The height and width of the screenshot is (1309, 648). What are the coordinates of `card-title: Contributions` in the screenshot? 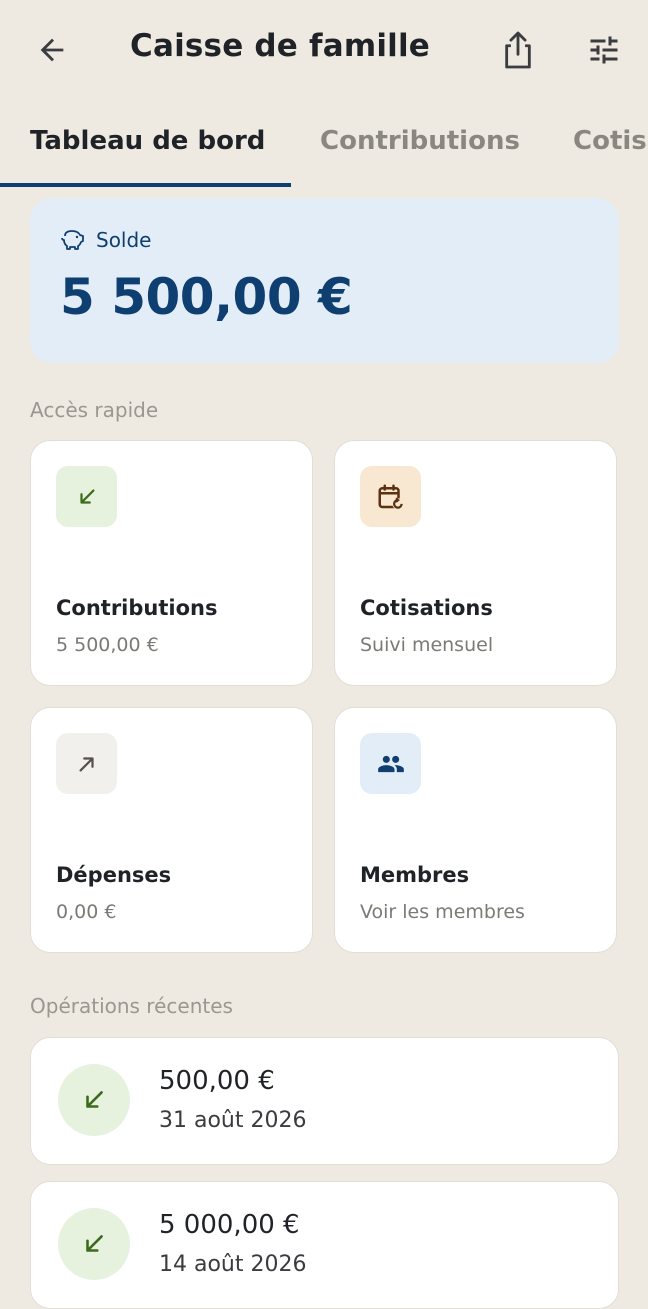 It's located at (137, 608).